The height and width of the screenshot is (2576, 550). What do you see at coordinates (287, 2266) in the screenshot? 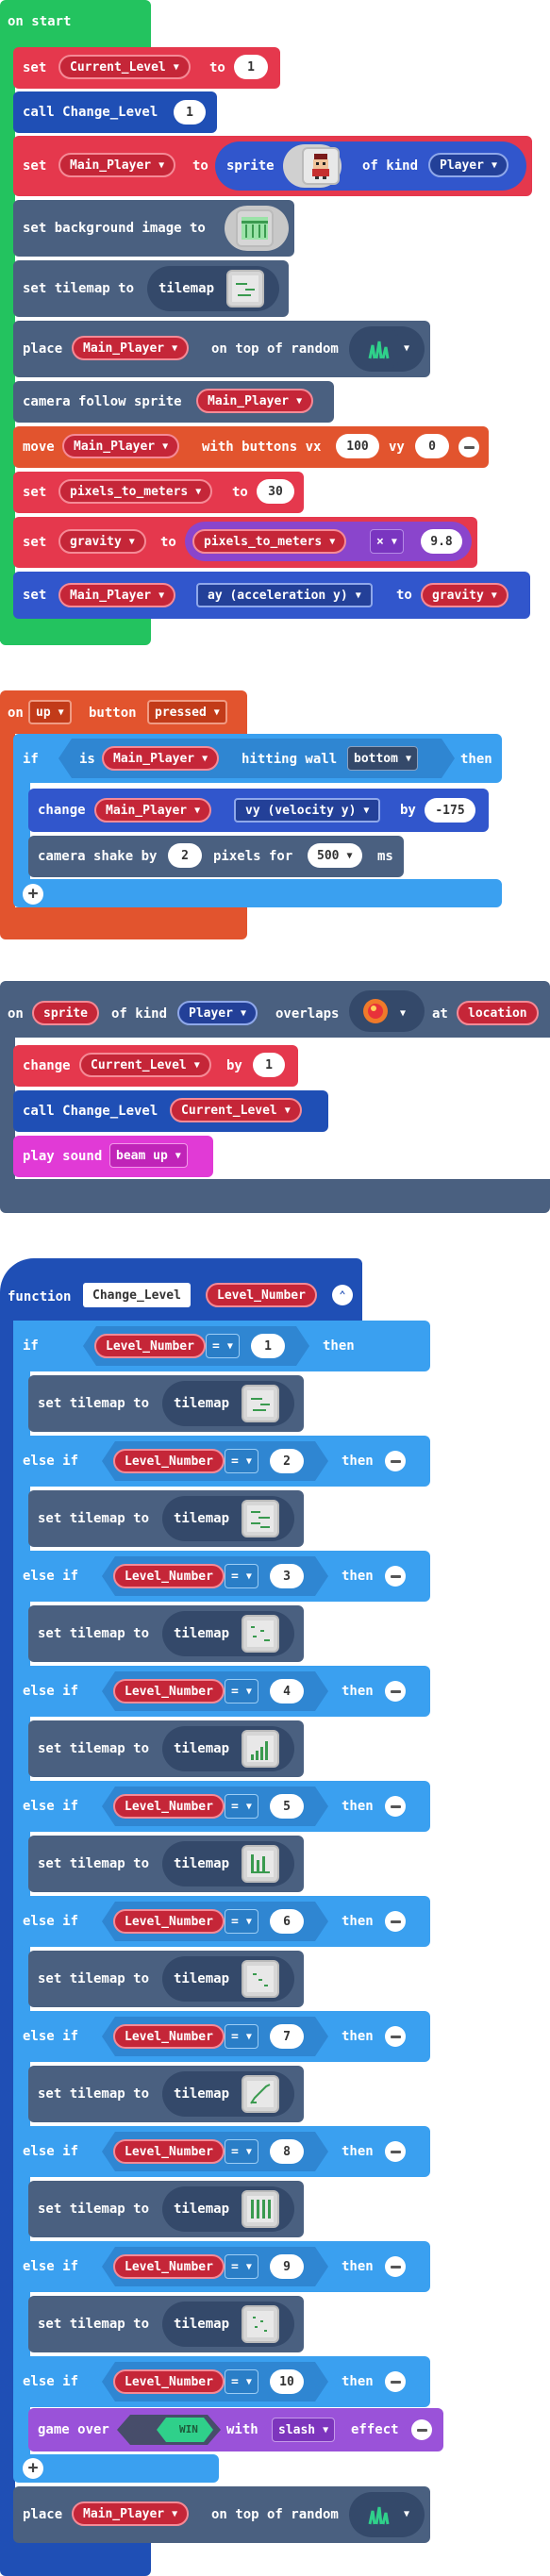
I see `number-input: 9` at bounding box center [287, 2266].